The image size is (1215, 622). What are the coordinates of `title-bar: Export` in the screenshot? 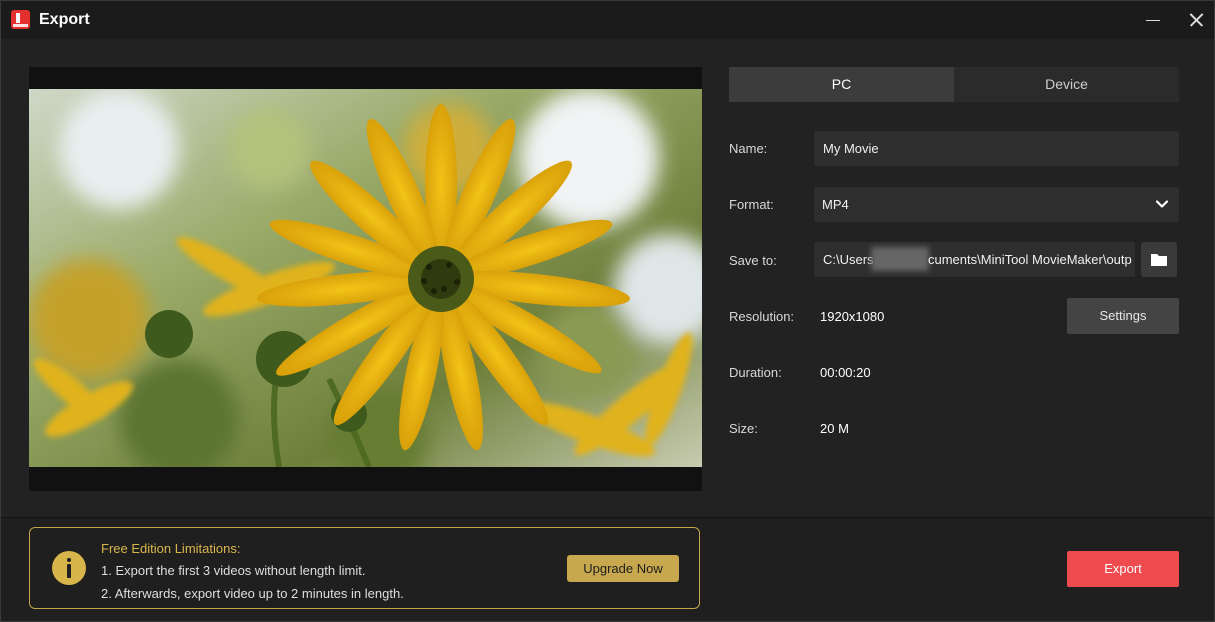 It's located at (607, 20).